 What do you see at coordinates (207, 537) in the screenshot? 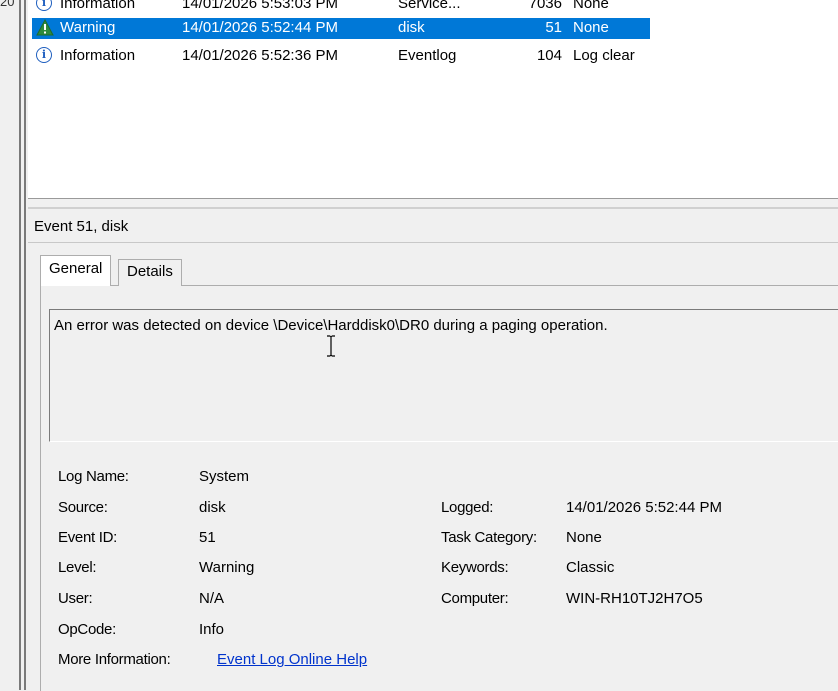
I see `event-id-value: 51` at bounding box center [207, 537].